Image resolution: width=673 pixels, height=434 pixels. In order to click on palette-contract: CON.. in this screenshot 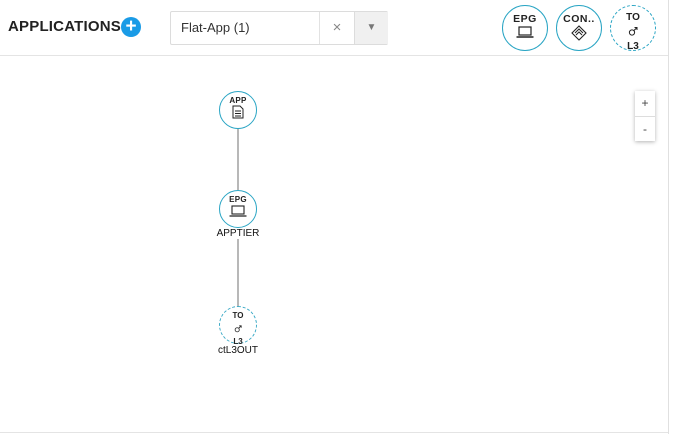, I will do `click(579, 28)`.